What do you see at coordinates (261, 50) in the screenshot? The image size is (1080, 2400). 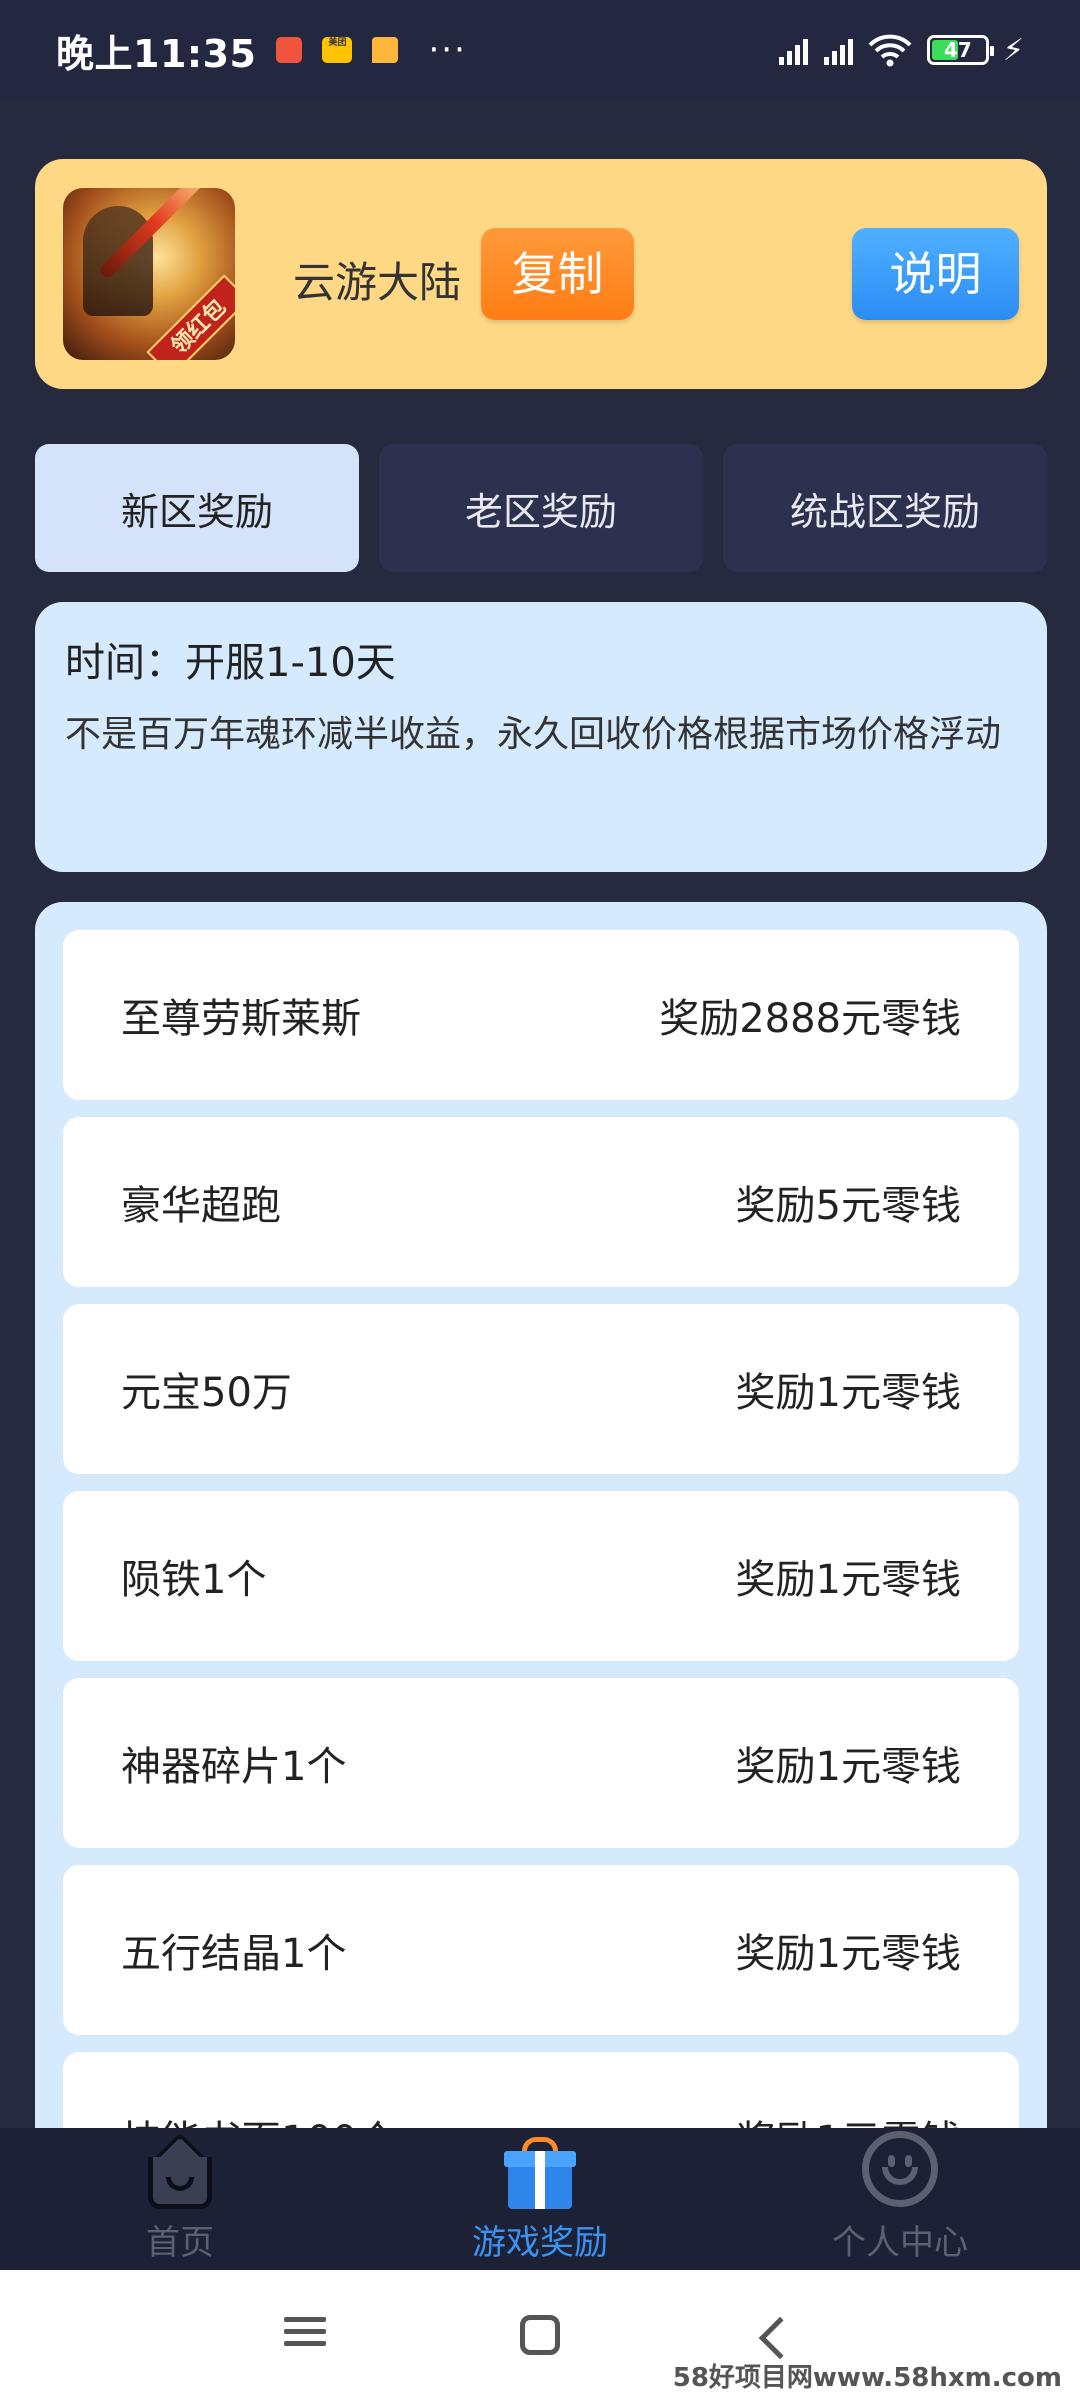 I see `status-left: 晚上11:35 美团 ···` at bounding box center [261, 50].